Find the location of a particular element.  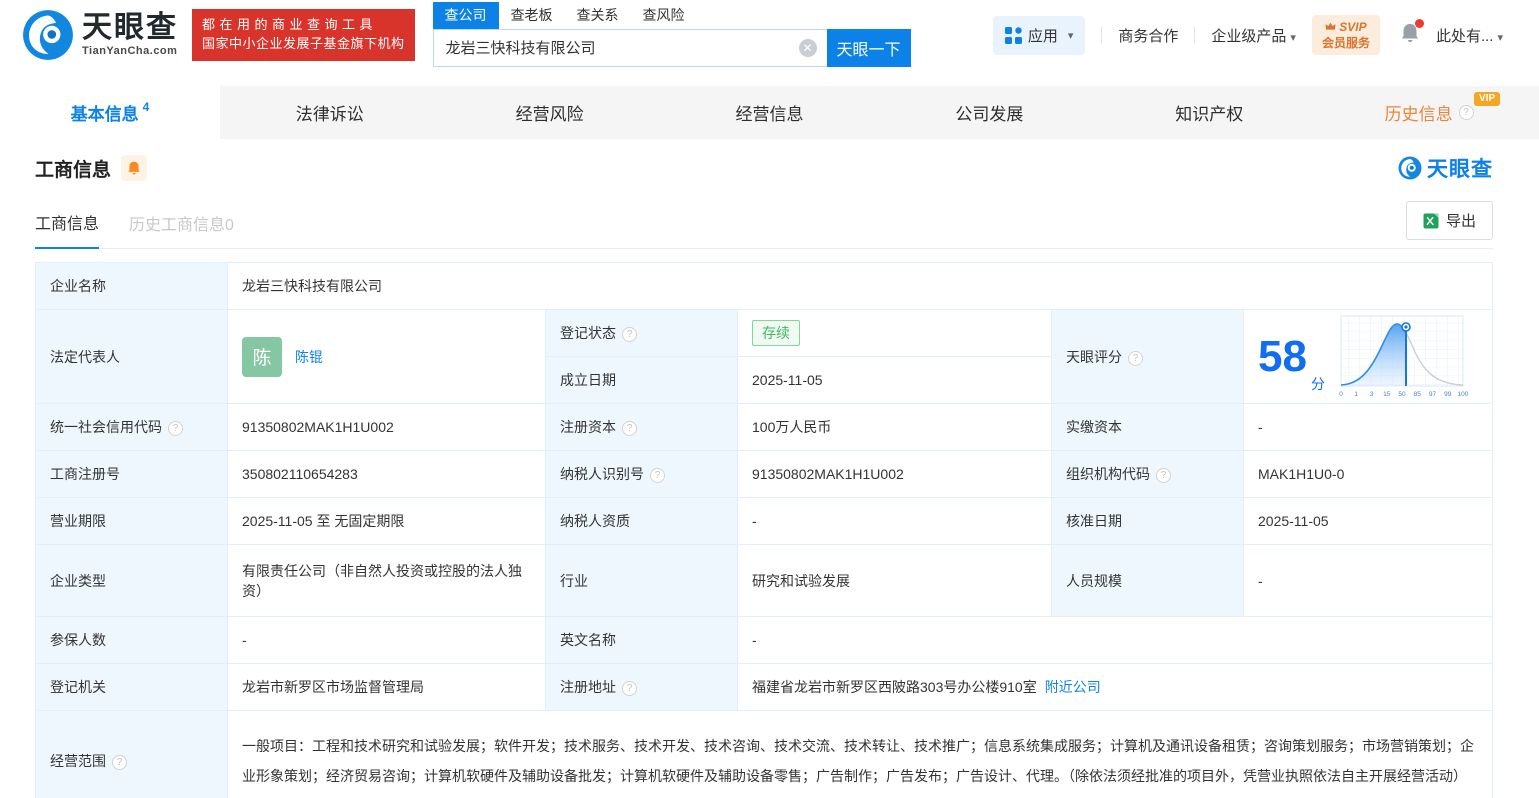

svip-line1: SVIP is located at coordinates (1346, 27).